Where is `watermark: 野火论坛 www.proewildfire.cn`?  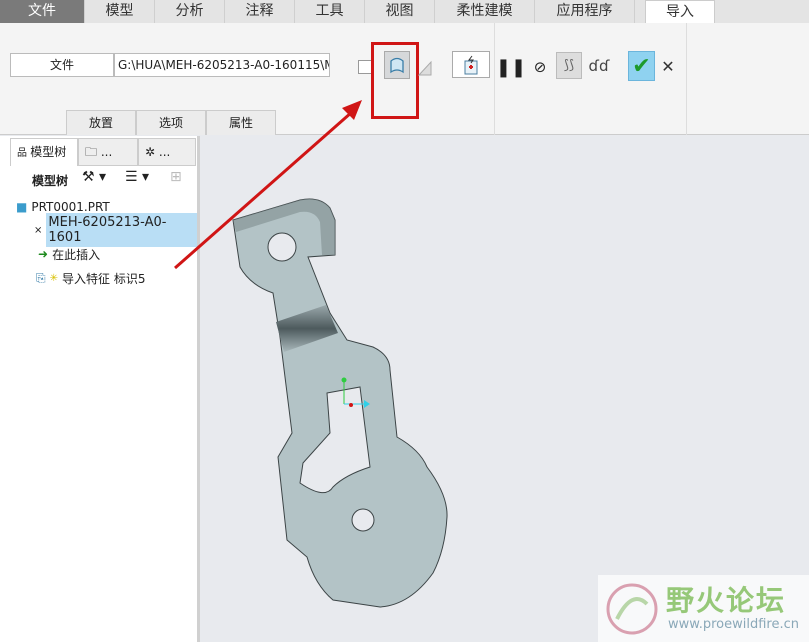
watermark: 野火论坛 www.proewildfire.cn is located at coordinates (703, 608).